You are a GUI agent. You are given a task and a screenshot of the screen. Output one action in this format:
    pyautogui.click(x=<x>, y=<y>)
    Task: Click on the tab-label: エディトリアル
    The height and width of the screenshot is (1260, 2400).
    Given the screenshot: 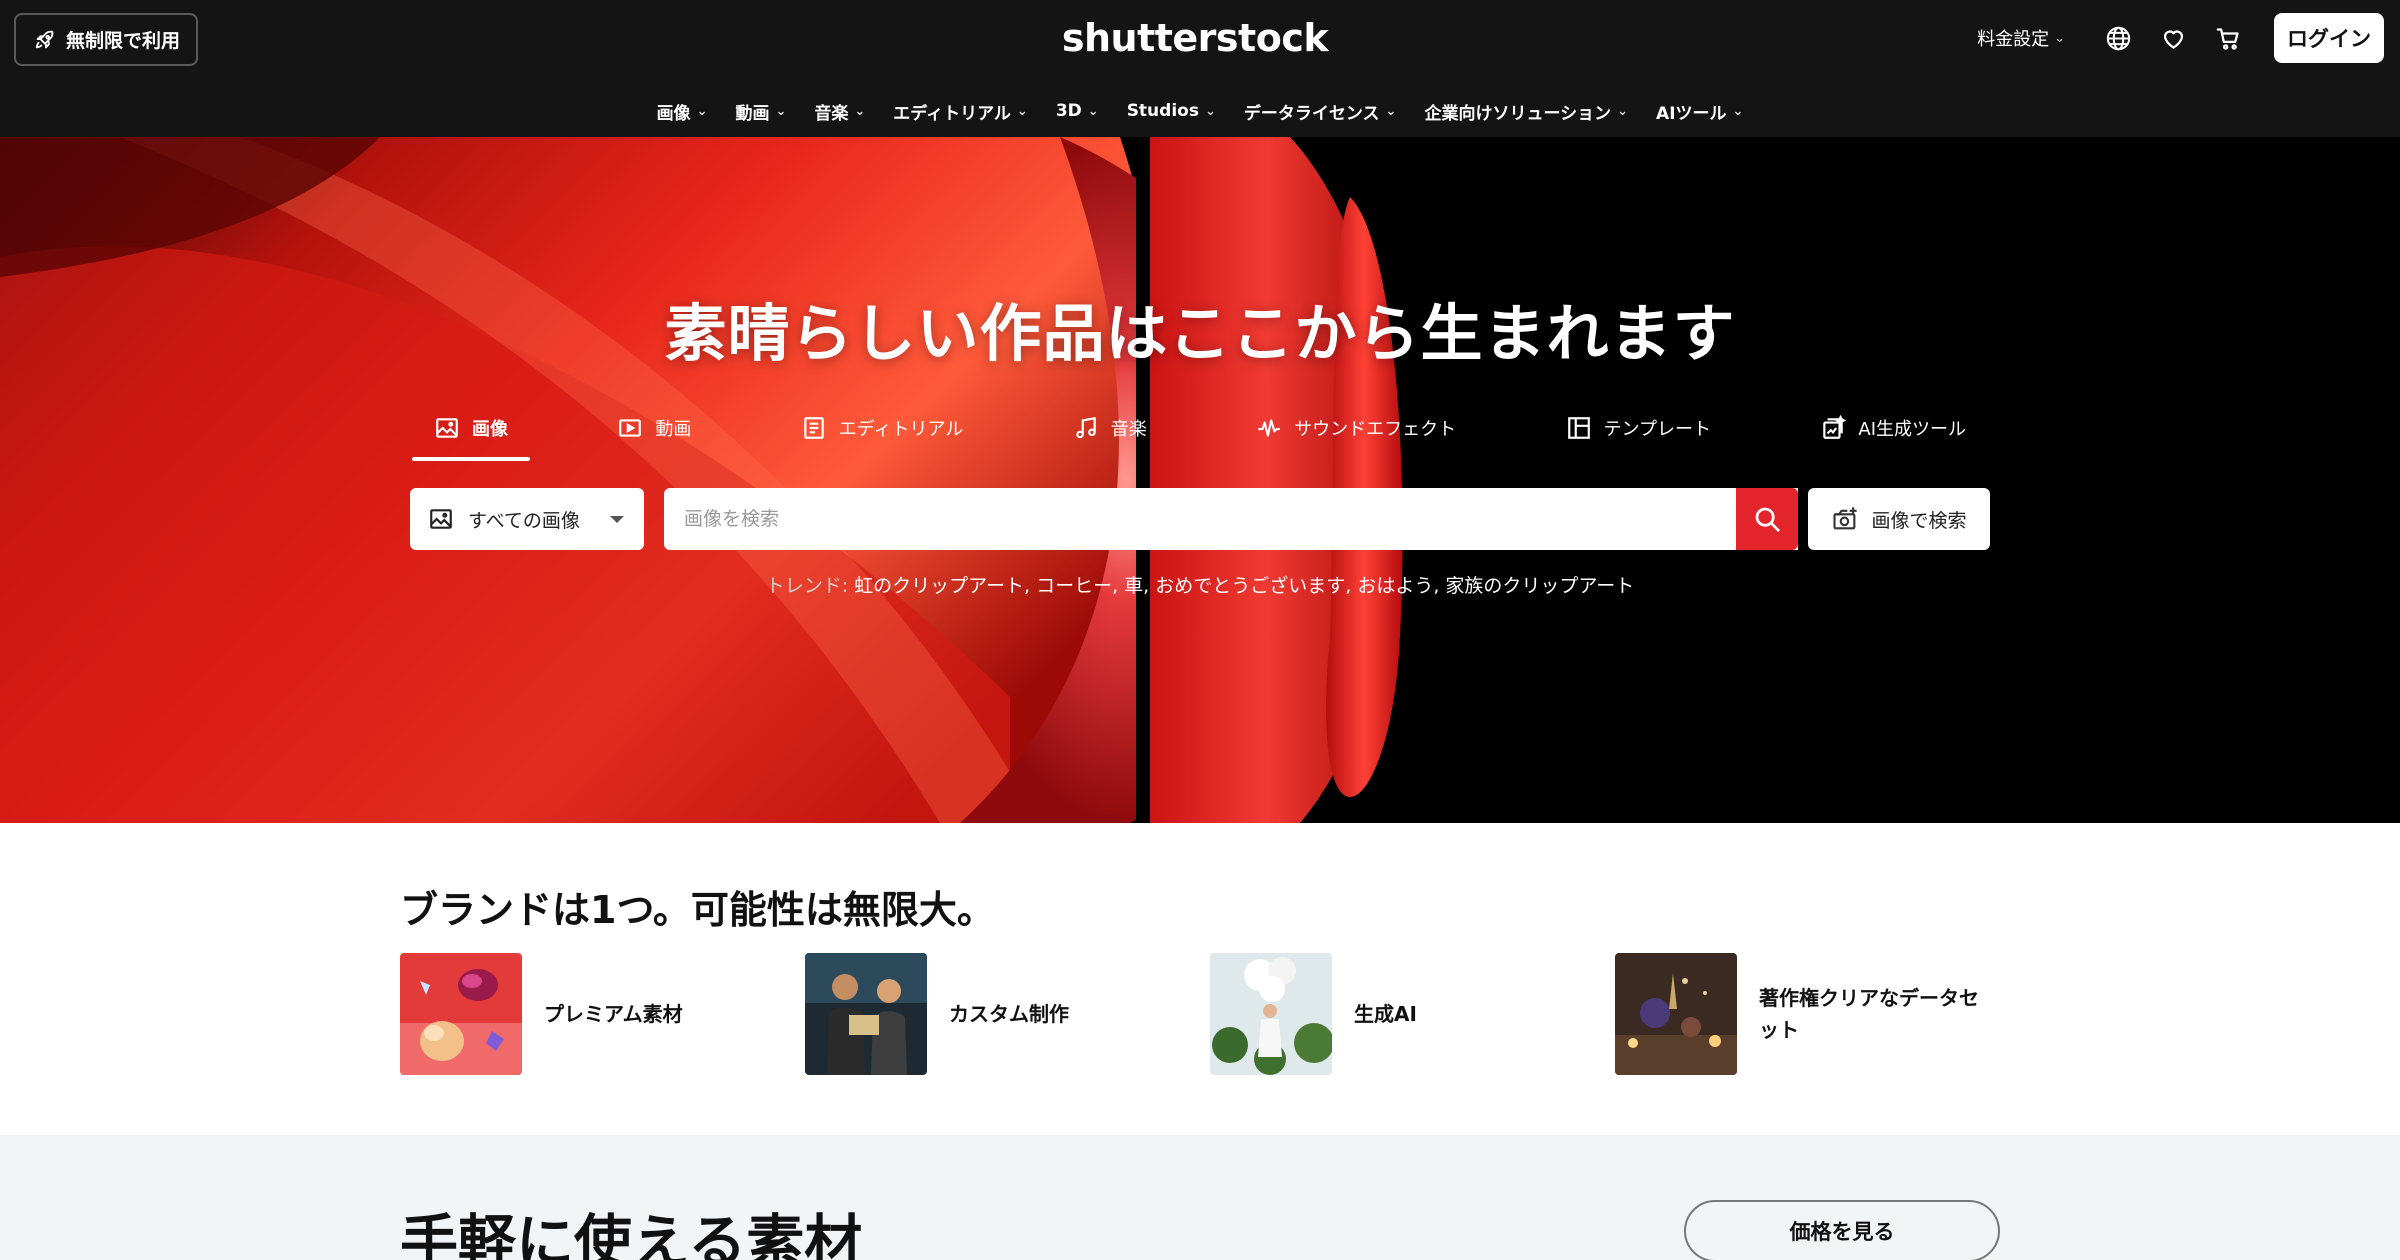 What is the action you would take?
    pyautogui.click(x=901, y=429)
    